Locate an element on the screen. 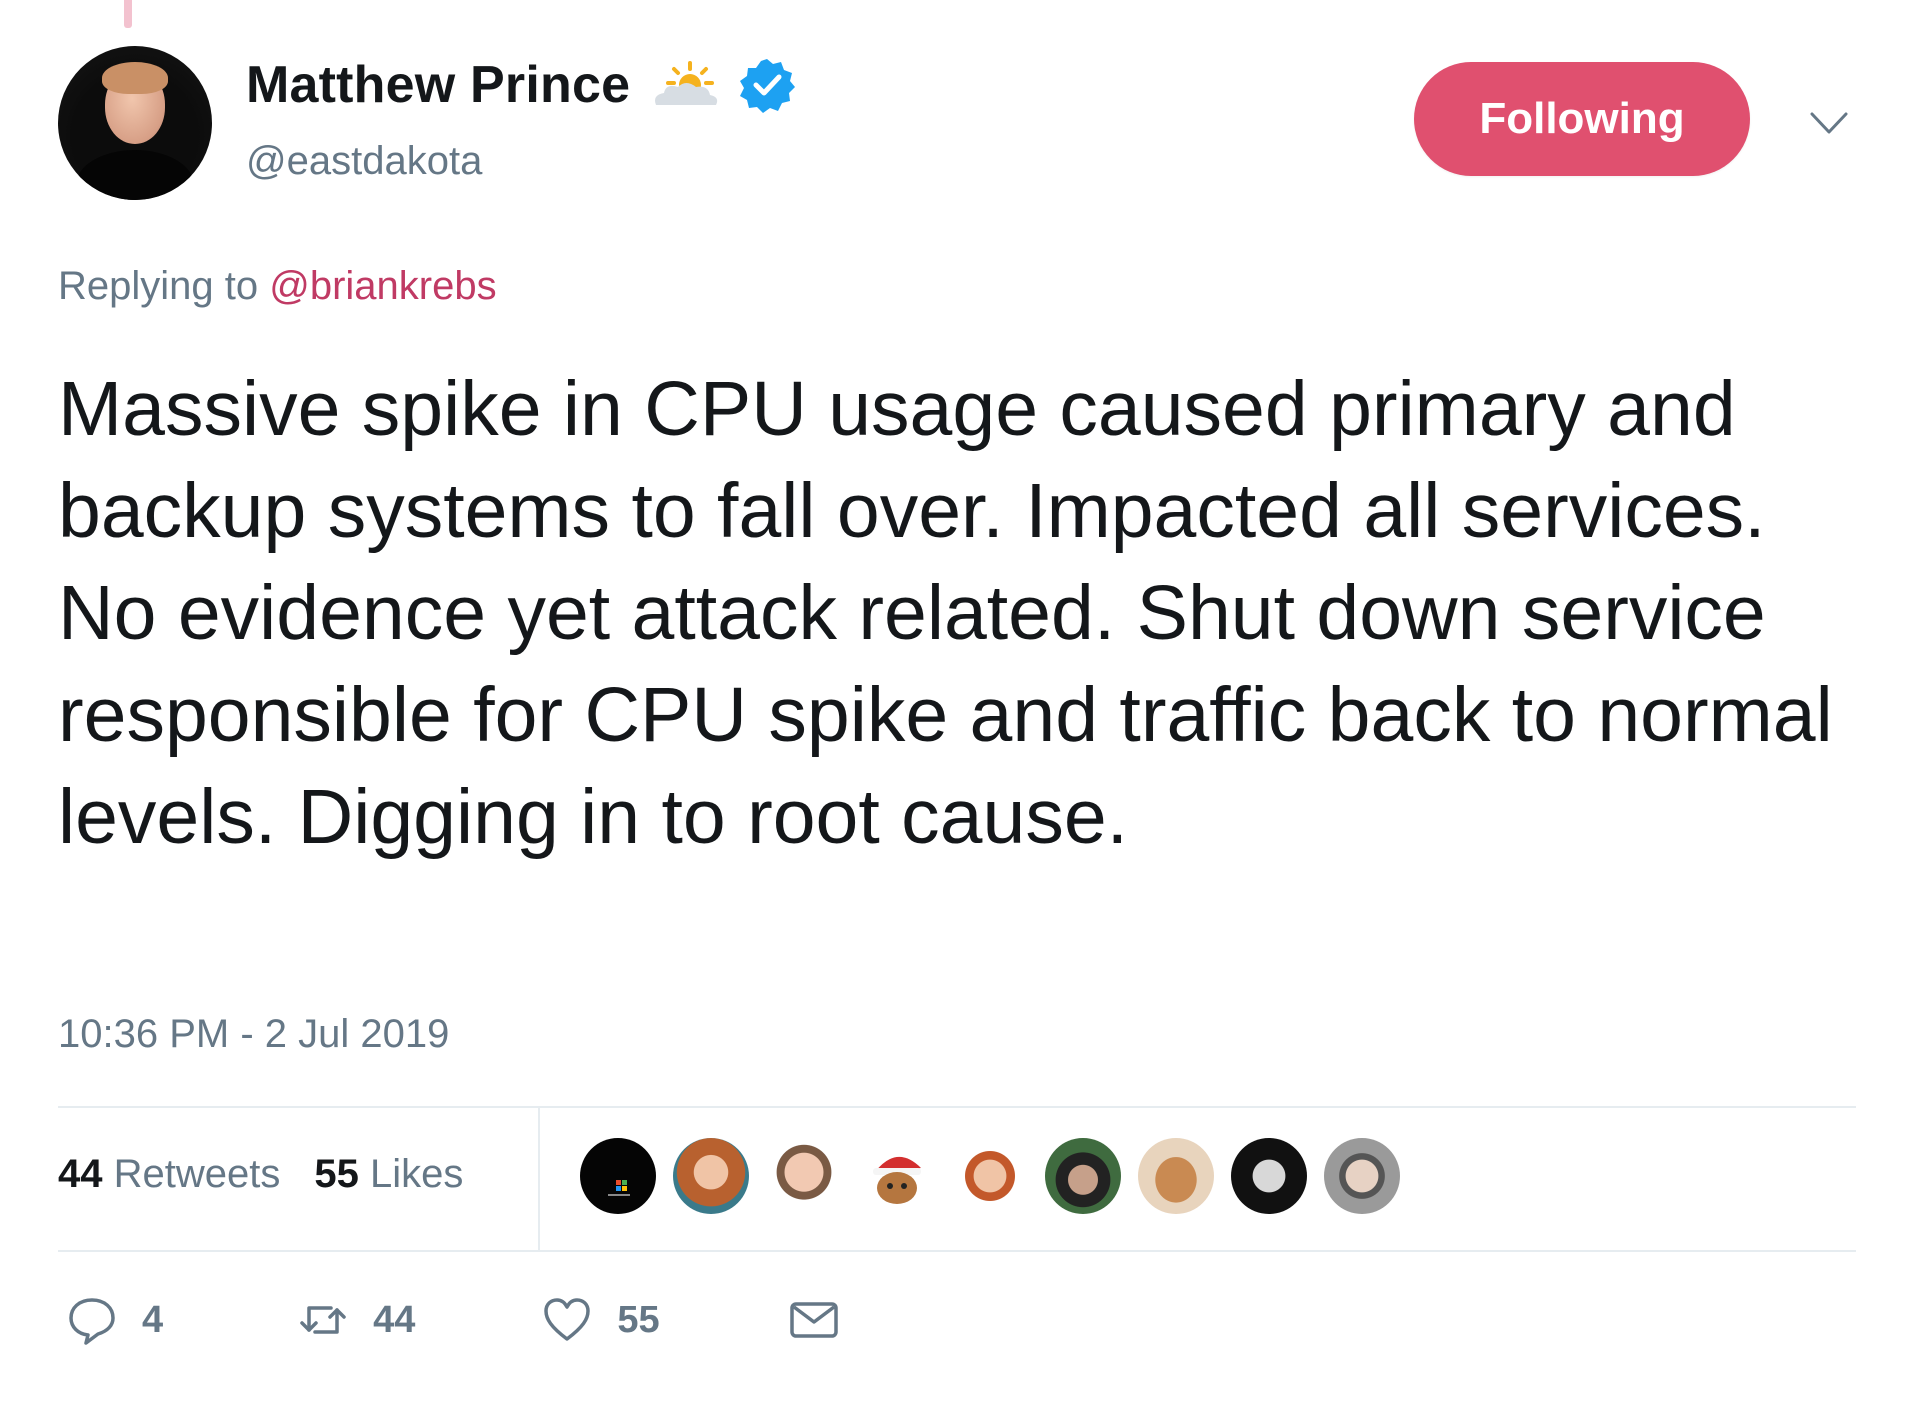  liker-avatars is located at coordinates (990, 1176).